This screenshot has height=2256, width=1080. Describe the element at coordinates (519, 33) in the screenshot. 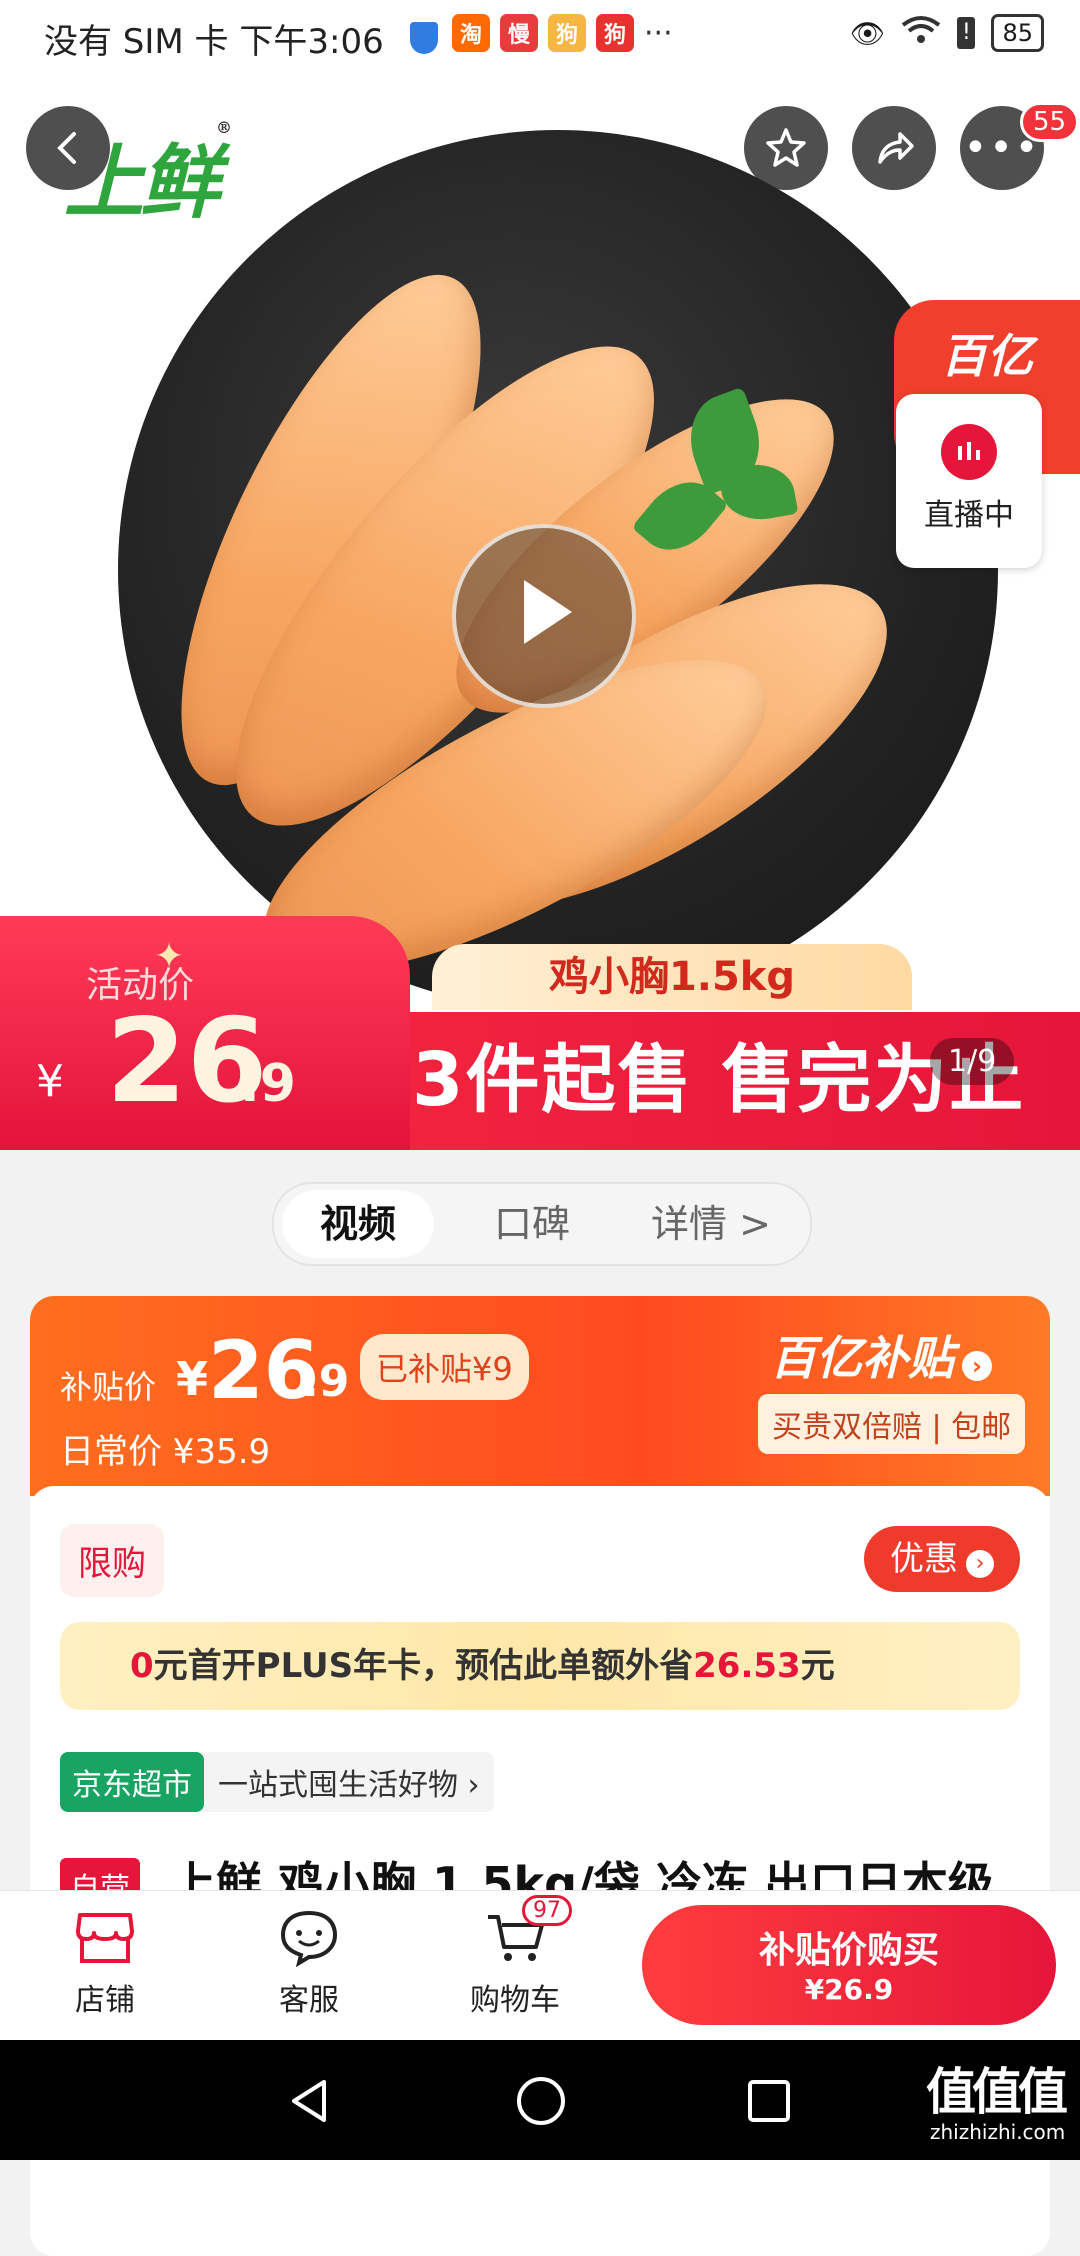

I see `manga-app-icon: 慢` at that location.